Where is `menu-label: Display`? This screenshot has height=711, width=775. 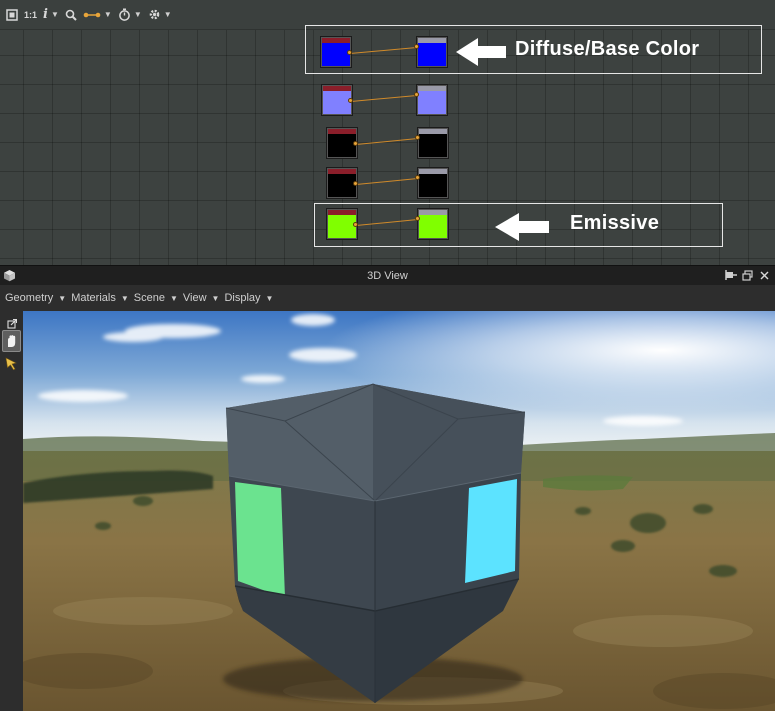 menu-label: Display is located at coordinates (242, 298).